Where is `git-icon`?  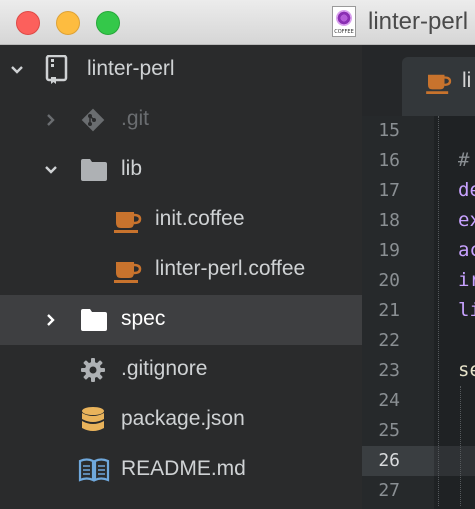
git-icon is located at coordinates (93, 120).